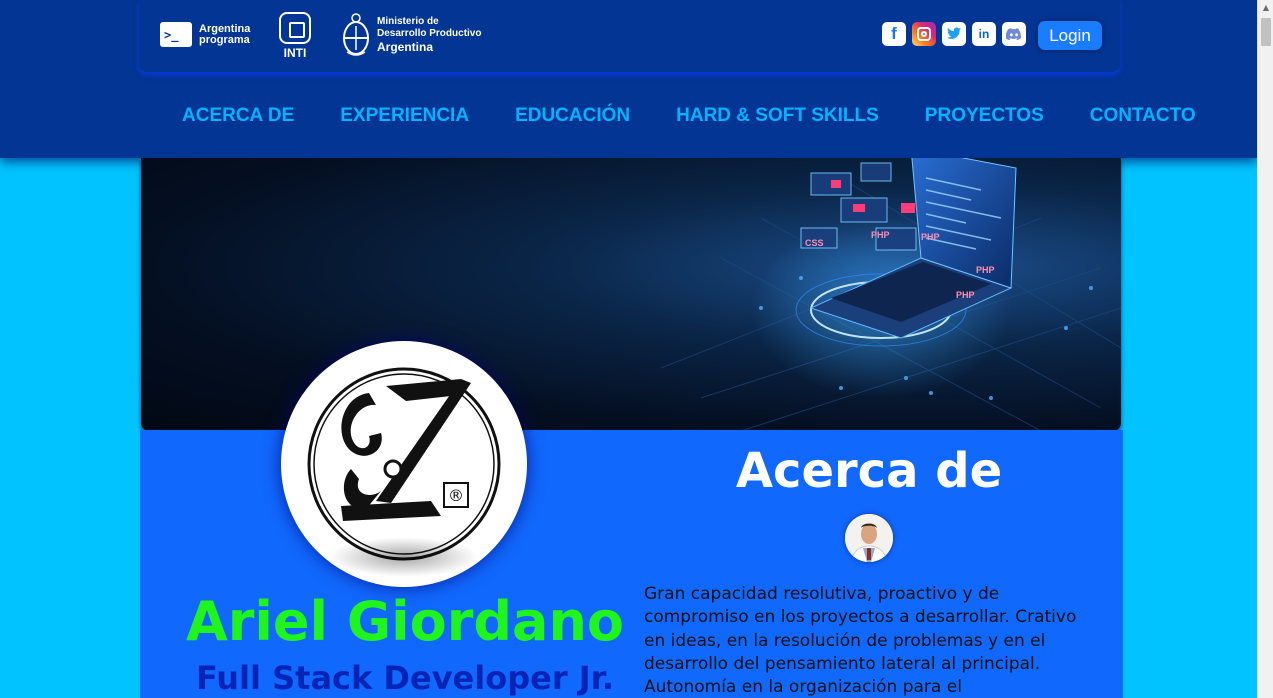  I want to click on terminal-icon: >_, so click(176, 34).